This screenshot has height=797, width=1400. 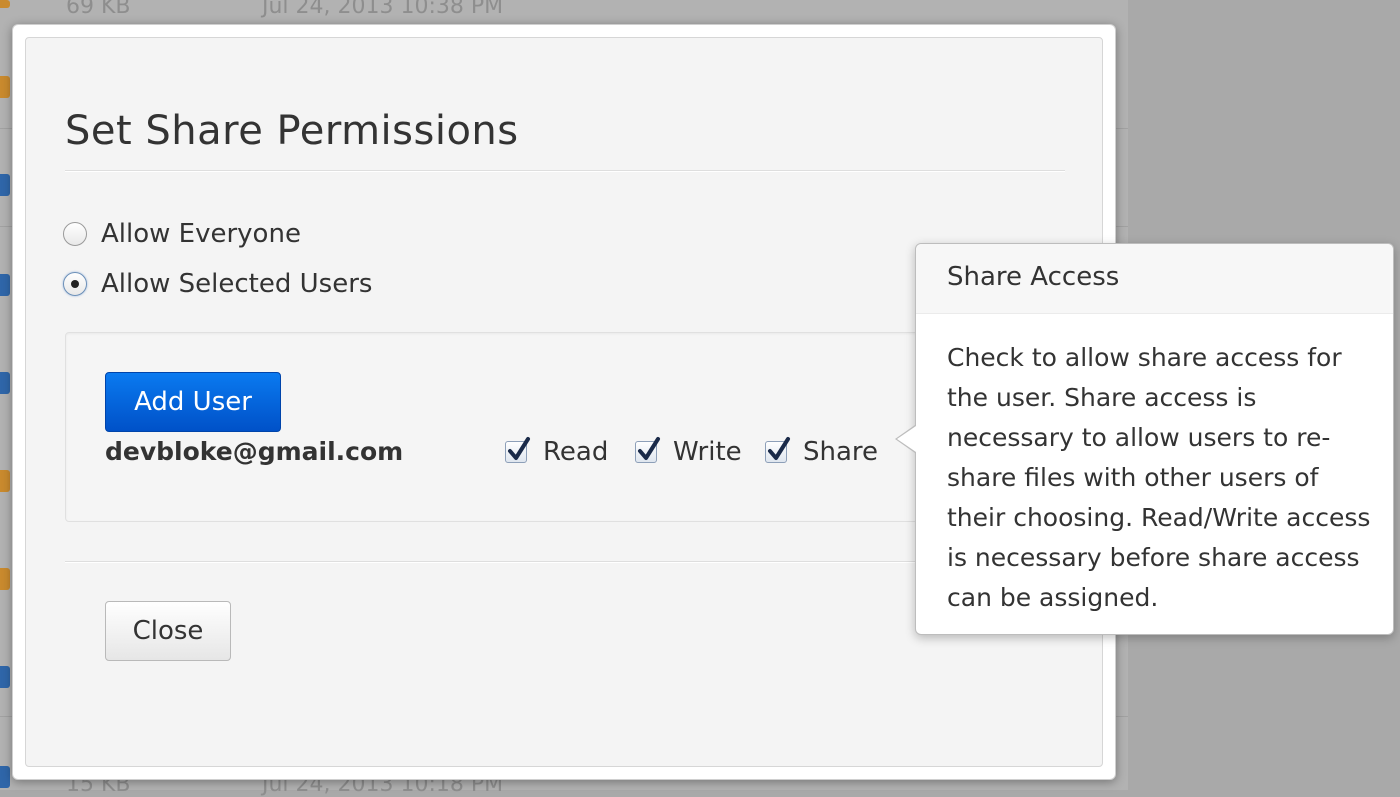 I want to click on file-date: Jul 24, 2013 10:38 PM, so click(x=383, y=9).